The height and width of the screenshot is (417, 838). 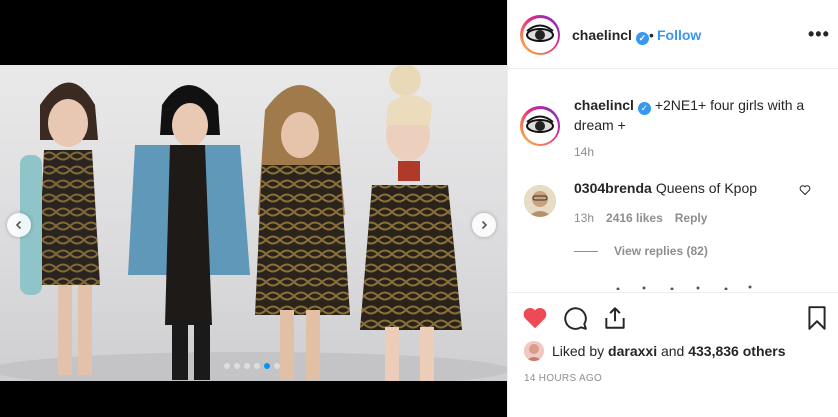 What do you see at coordinates (584, 152) in the screenshot?
I see `caption-timestamp: 14h` at bounding box center [584, 152].